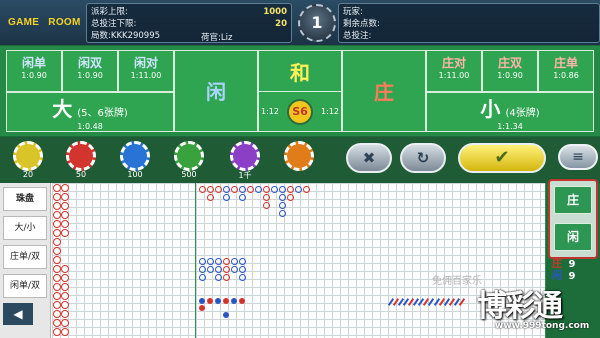  I want to click on tie-odds-right: 1:12, so click(330, 111).